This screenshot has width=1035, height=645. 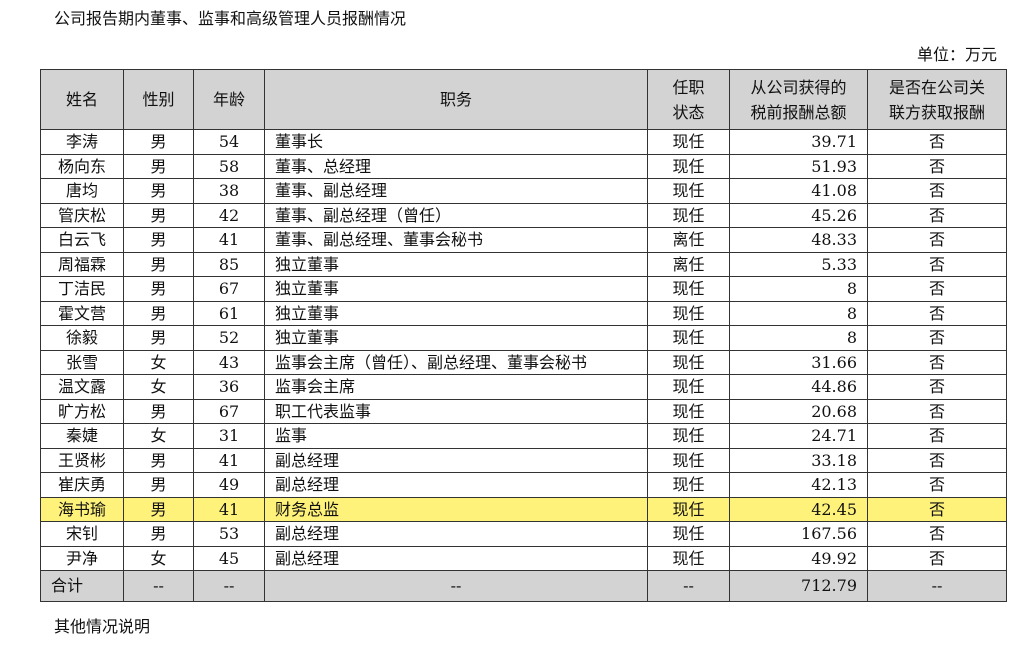 What do you see at coordinates (936, 112) in the screenshot?
I see `header-related-line2: 联方获取报酬` at bounding box center [936, 112].